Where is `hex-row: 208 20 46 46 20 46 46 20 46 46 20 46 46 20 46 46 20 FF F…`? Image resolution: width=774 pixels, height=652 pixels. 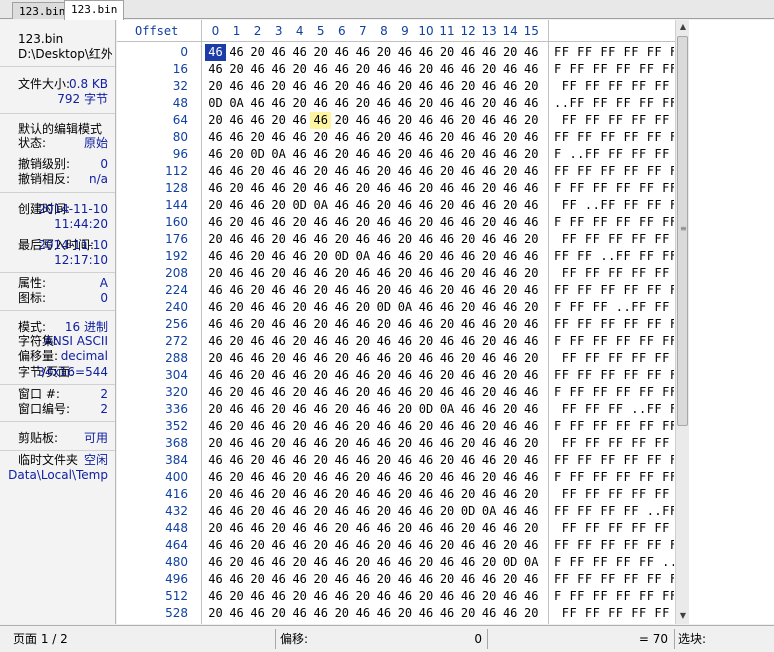 hex-row: 208 20 46 46 20 46 46 20 46 46 20 46 46 20 46 46 20 FF F… is located at coordinates (396, 273).